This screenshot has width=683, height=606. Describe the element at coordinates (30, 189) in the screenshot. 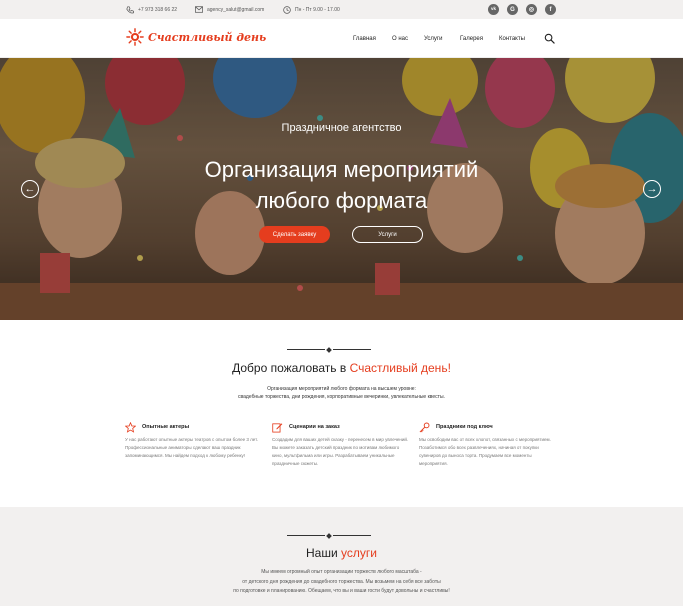

I see `prev-slide-arrow-icon: ←` at that location.